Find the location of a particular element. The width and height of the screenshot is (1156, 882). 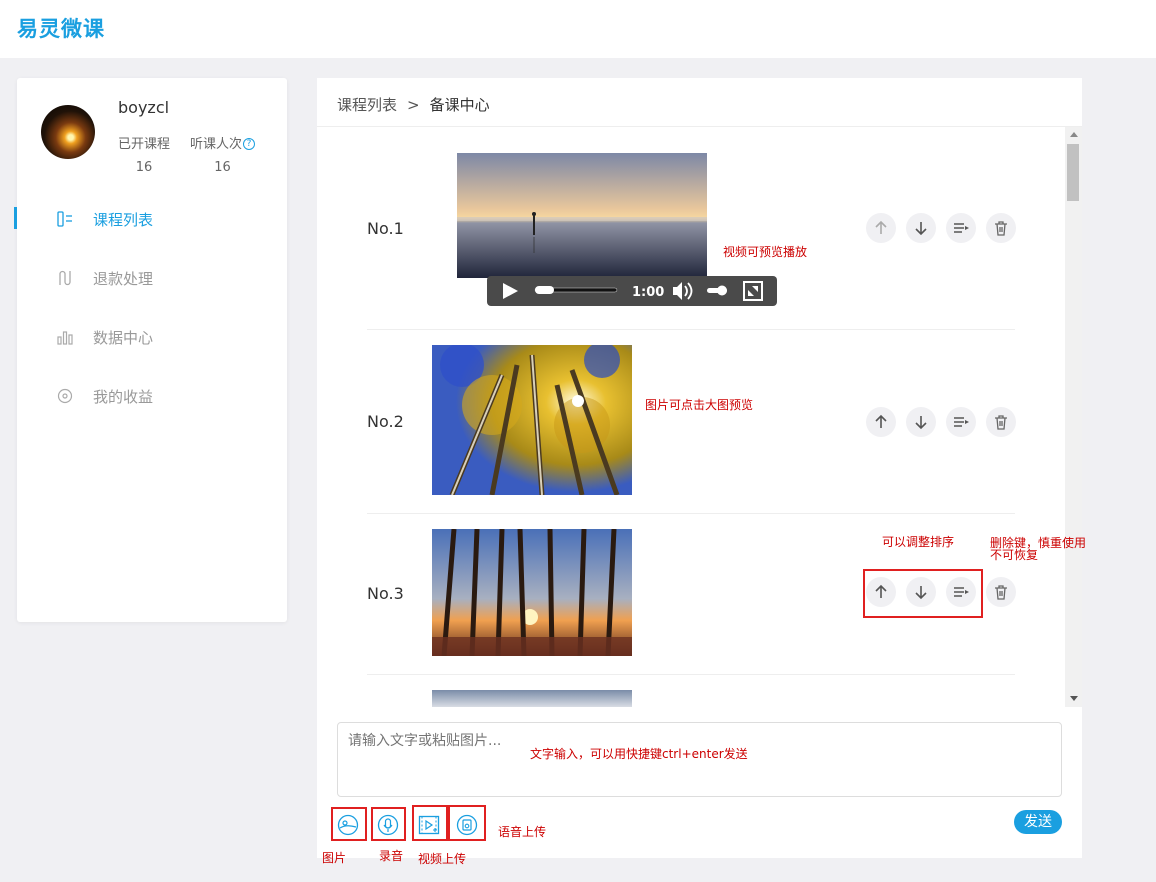

refund-icon is located at coordinates (65, 278).